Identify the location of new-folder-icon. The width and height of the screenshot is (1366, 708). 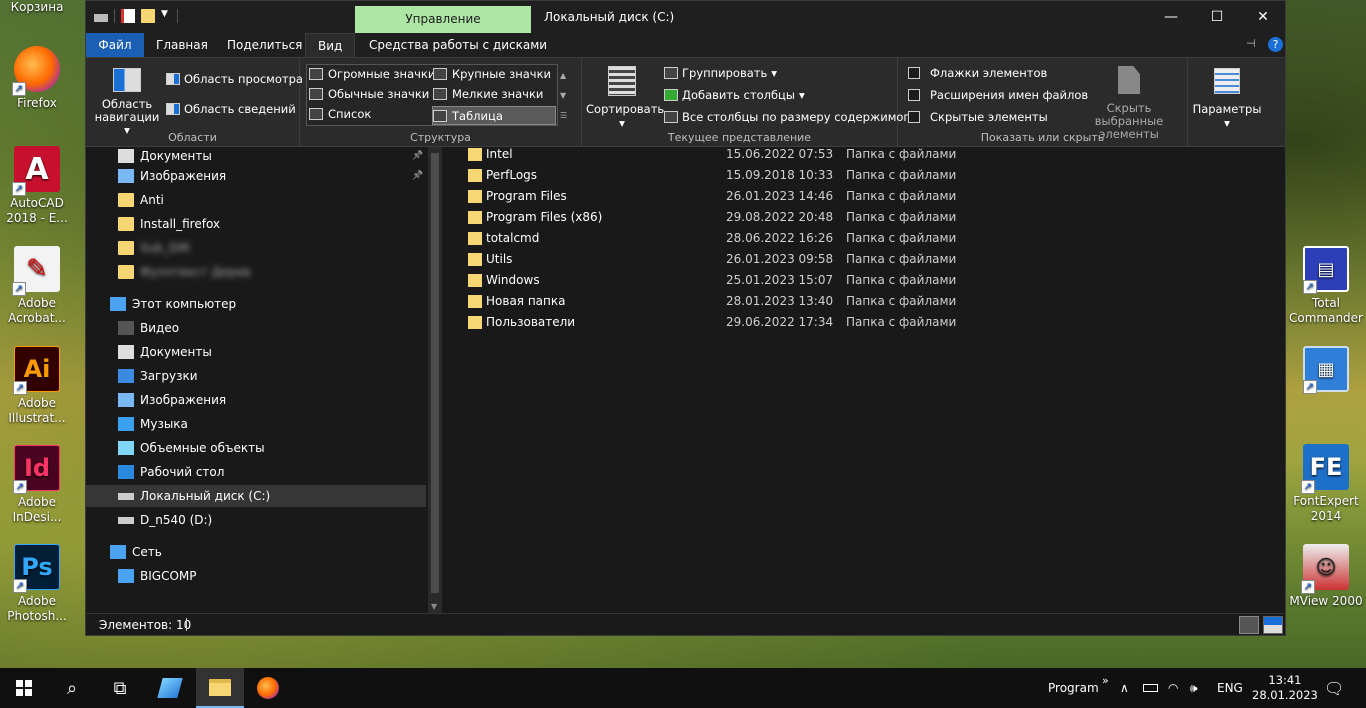
(148, 16).